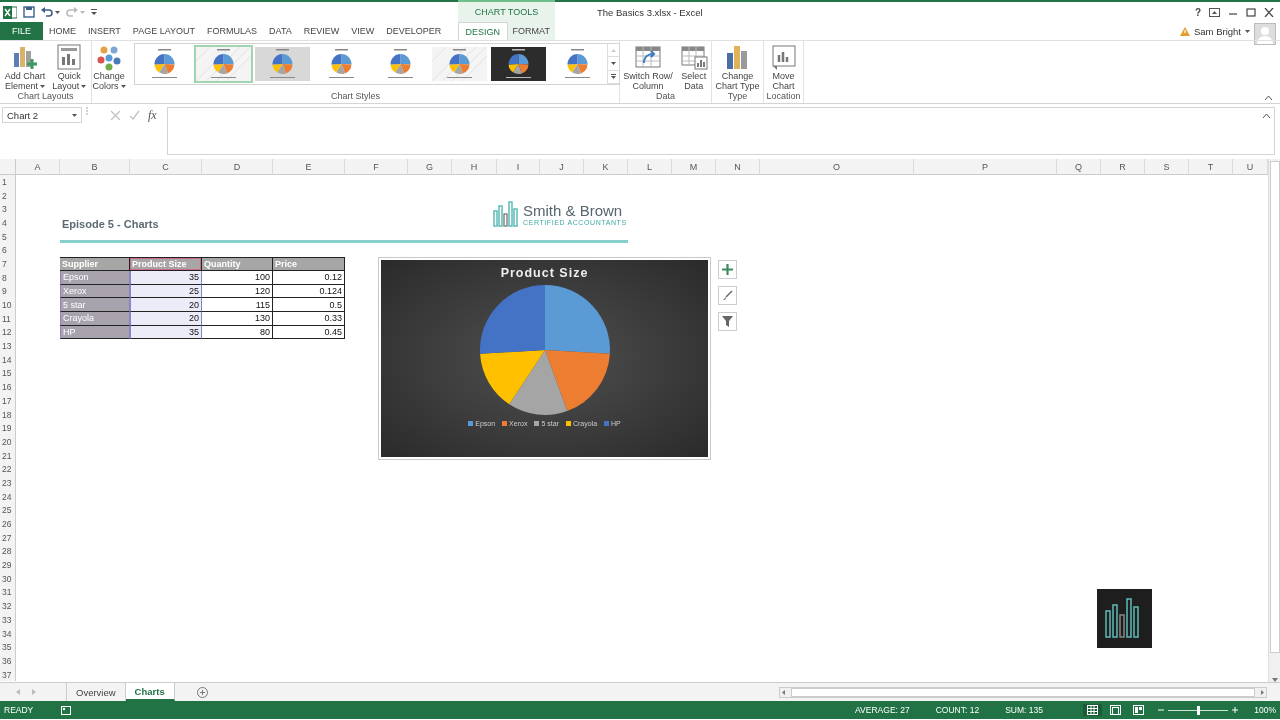  What do you see at coordinates (837, 167) in the screenshot?
I see `column-header: O` at bounding box center [837, 167].